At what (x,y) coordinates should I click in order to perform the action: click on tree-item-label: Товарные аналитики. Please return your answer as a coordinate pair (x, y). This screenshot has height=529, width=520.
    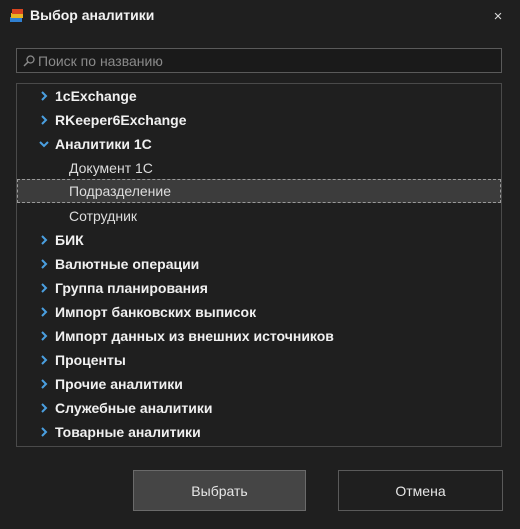
    Looking at the image, I should click on (128, 432).